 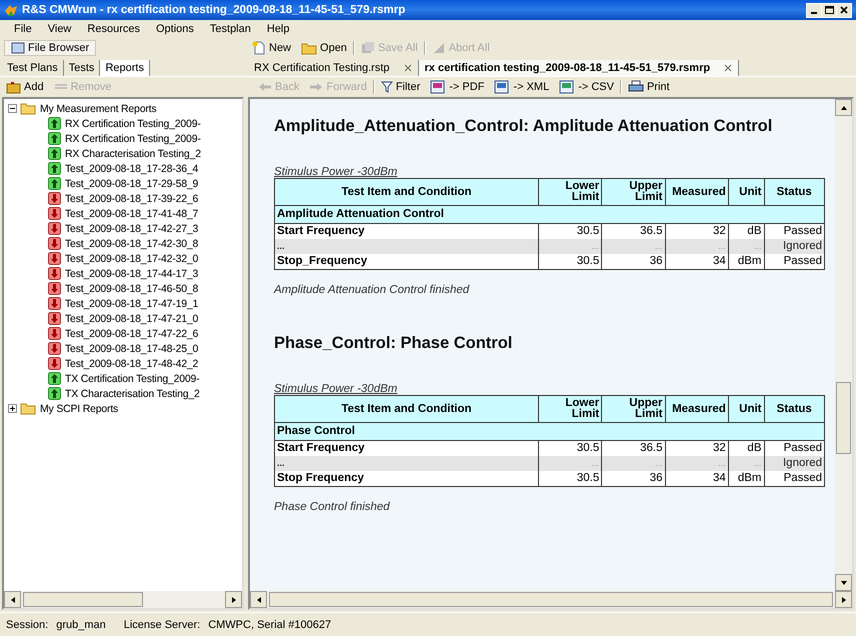 What do you see at coordinates (132, 168) in the screenshot?
I see `tree-item: Test_2009-08-18_17-28-36_4` at bounding box center [132, 168].